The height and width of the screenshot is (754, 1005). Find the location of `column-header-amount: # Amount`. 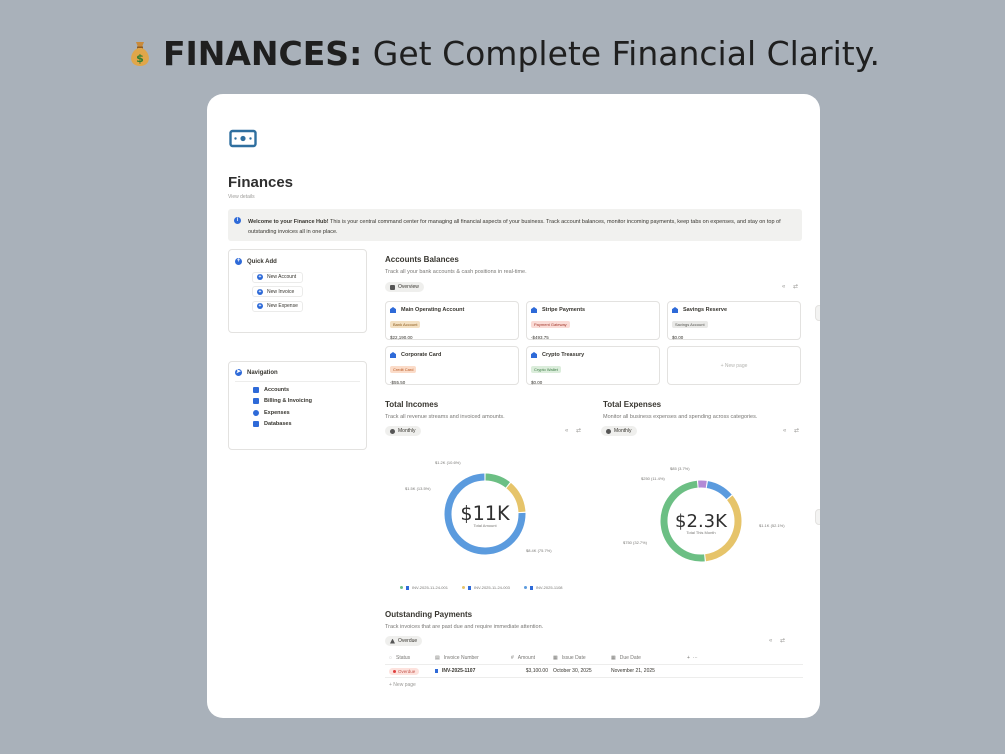

column-header-amount: # Amount is located at coordinates (530, 658).